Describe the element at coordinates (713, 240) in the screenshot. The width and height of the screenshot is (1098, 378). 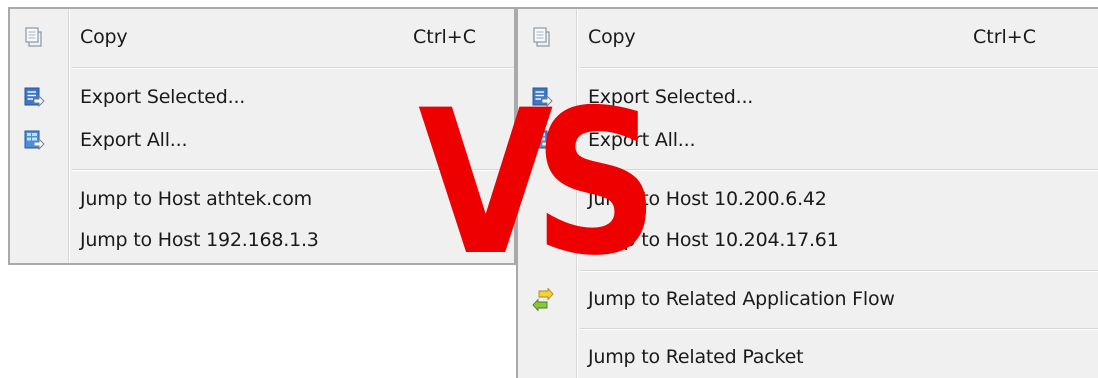
I see `menu-item-label: Jump to Host 10.204.17.61` at that location.